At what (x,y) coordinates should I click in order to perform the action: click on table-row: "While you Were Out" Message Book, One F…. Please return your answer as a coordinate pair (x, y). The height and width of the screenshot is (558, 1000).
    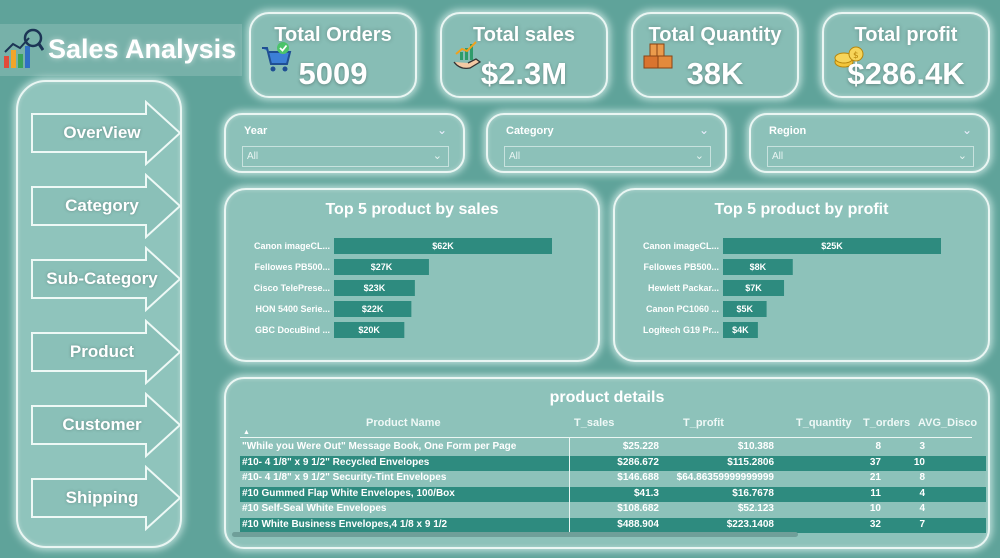
    Looking at the image, I should click on (613, 447).